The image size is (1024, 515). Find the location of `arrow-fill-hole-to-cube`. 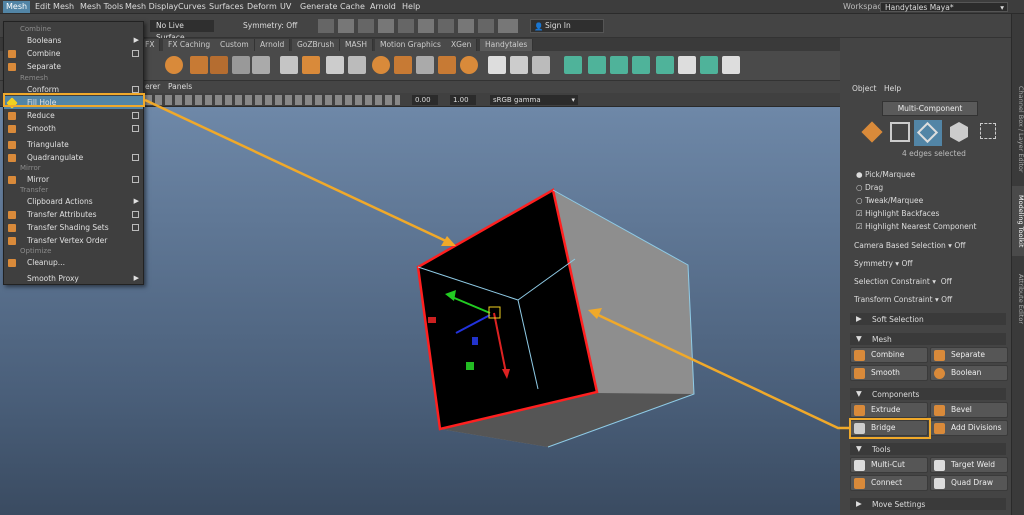

arrow-fill-hole-to-cube is located at coordinates (296, 171).